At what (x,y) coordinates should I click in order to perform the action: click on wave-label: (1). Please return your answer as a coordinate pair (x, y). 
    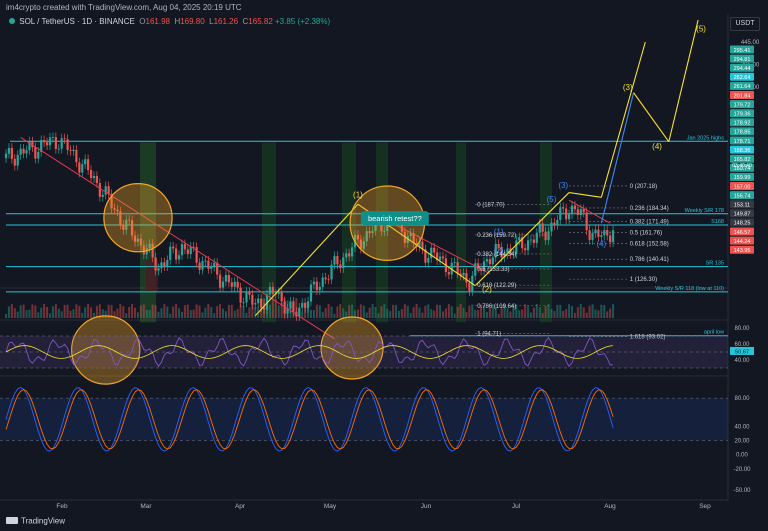
    Looking at the image, I should click on (358, 194).